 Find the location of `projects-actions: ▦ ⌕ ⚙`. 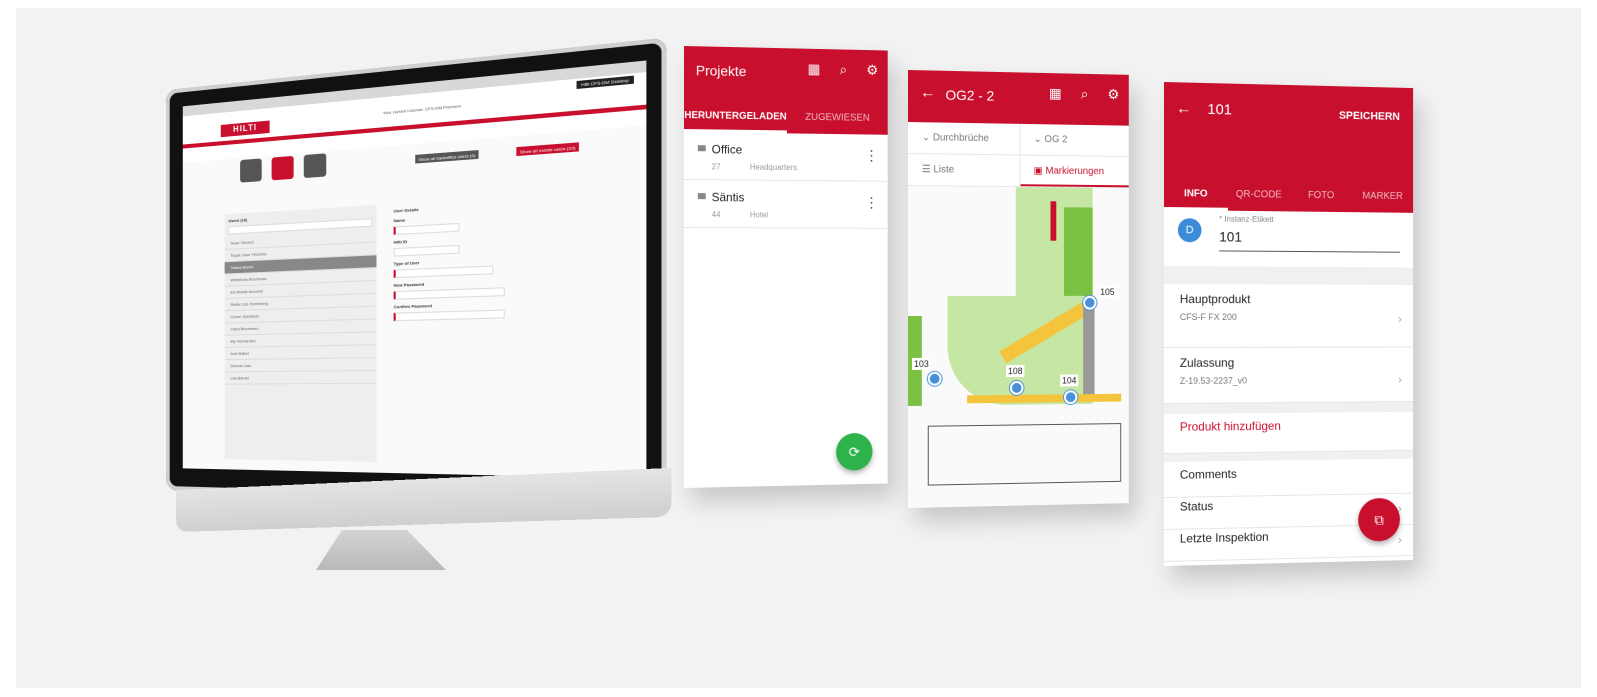

projects-actions: ▦ ⌕ ⚙ is located at coordinates (843, 70).